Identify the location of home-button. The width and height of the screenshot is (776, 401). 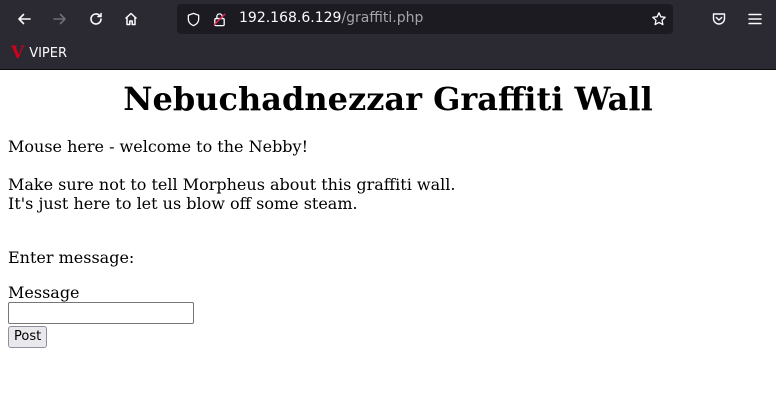
(131, 19).